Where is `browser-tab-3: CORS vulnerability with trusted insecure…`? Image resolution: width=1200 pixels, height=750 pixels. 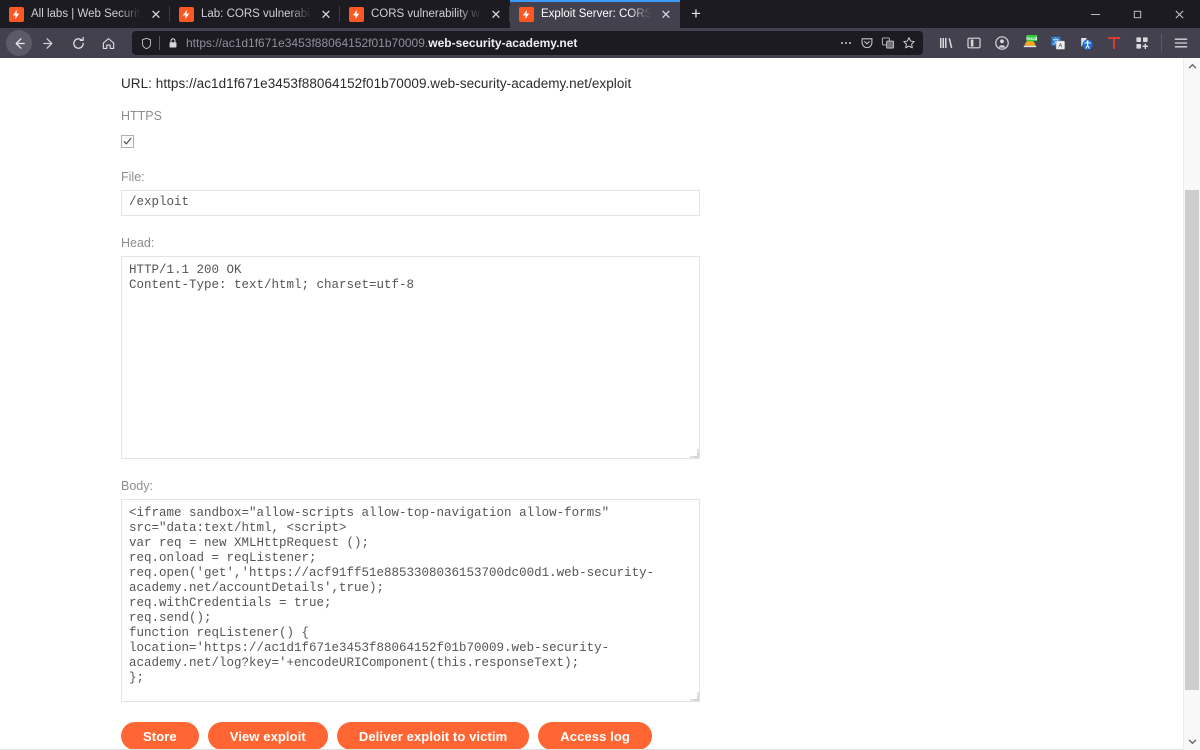
browser-tab-3: CORS vulnerability with trusted insecure… is located at coordinates (425, 14).